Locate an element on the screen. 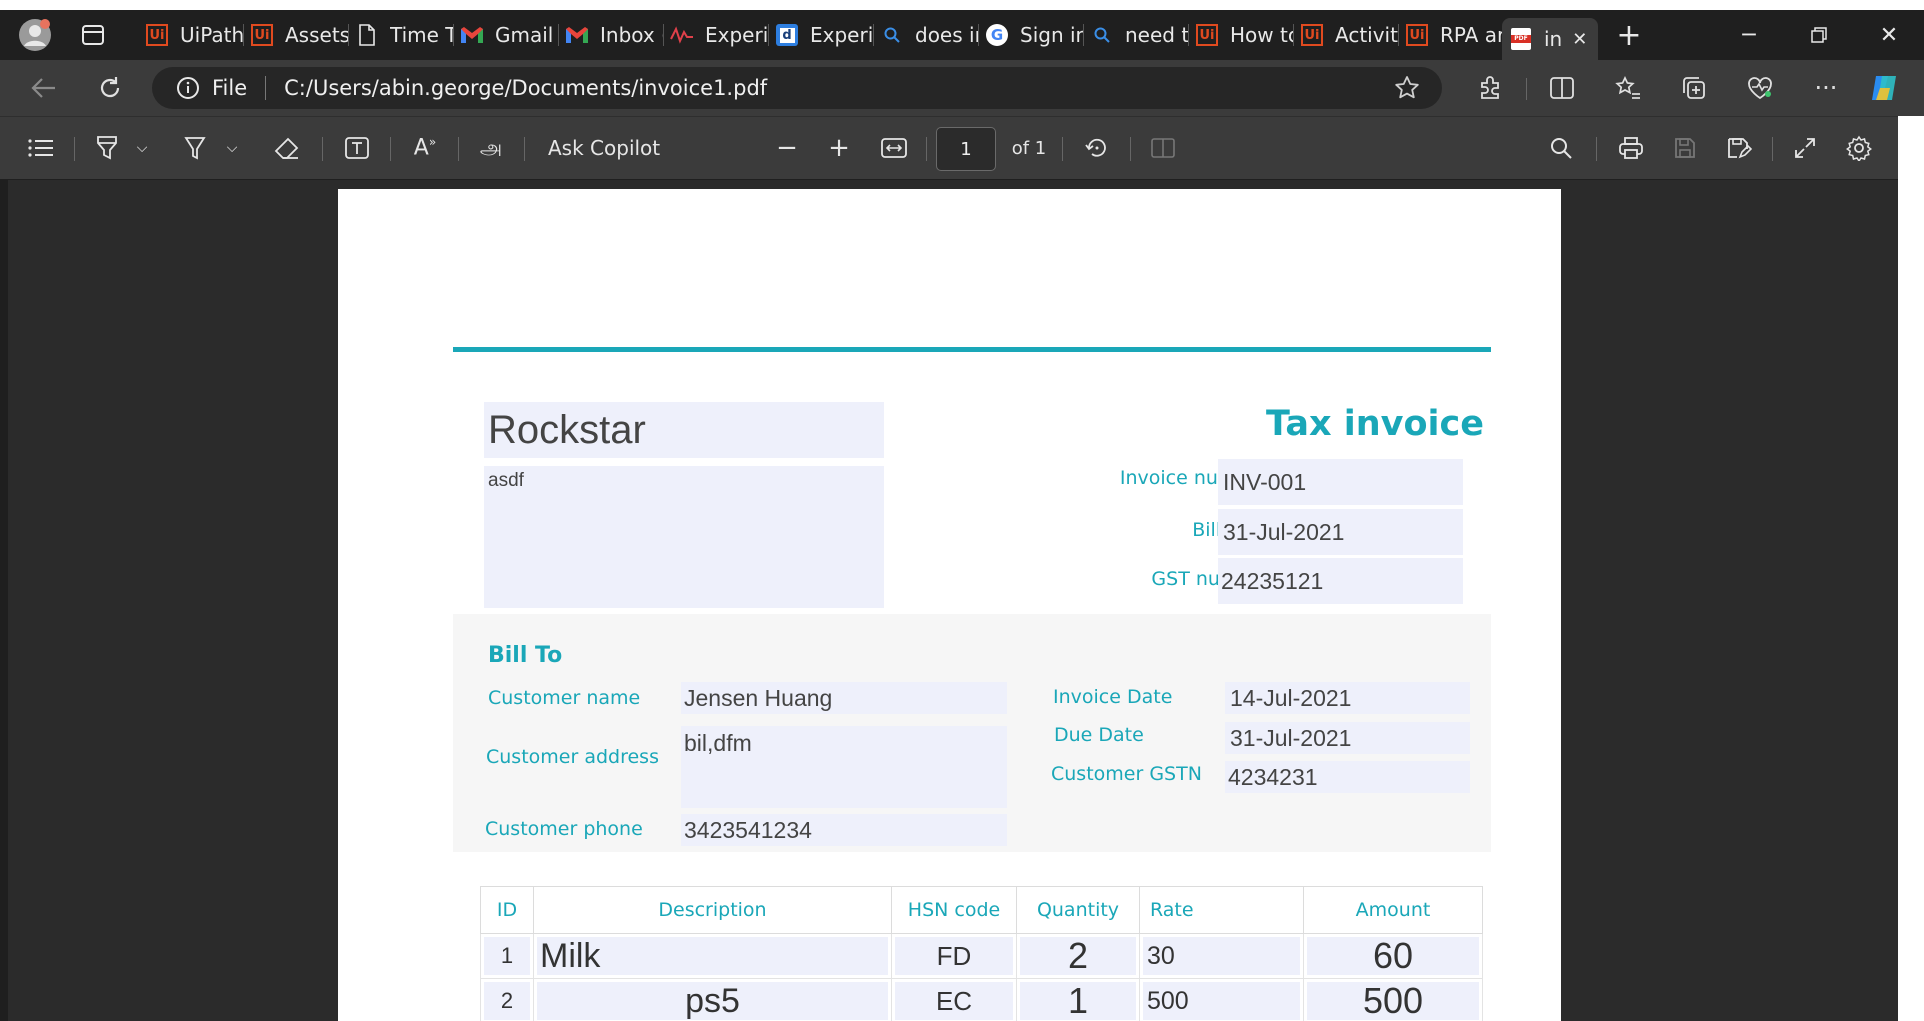 Image resolution: width=1924 pixels, height=1021 pixels. row-description-field: ps5 is located at coordinates (712, 1001).